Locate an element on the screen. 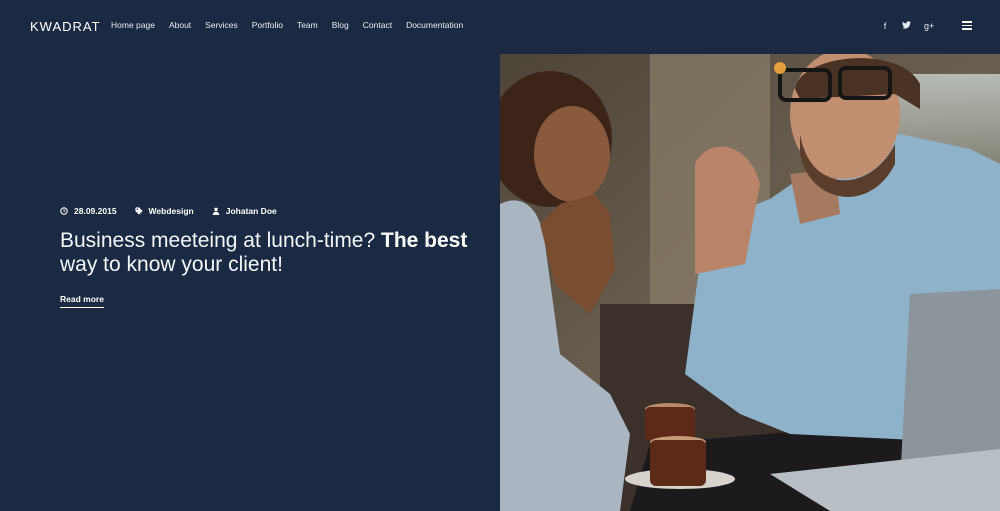 The height and width of the screenshot is (511, 1000). post-meta: 28.09.2015 Webdesign Johatan Doe is located at coordinates (168, 211).